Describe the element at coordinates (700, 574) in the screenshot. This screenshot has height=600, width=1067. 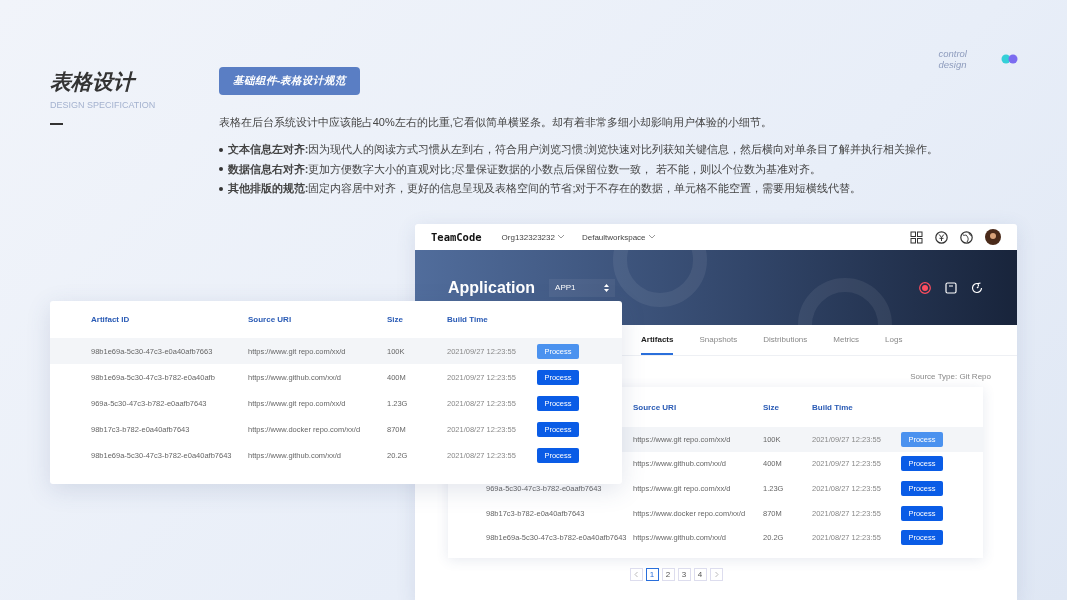
I see `page-button: 4` at that location.